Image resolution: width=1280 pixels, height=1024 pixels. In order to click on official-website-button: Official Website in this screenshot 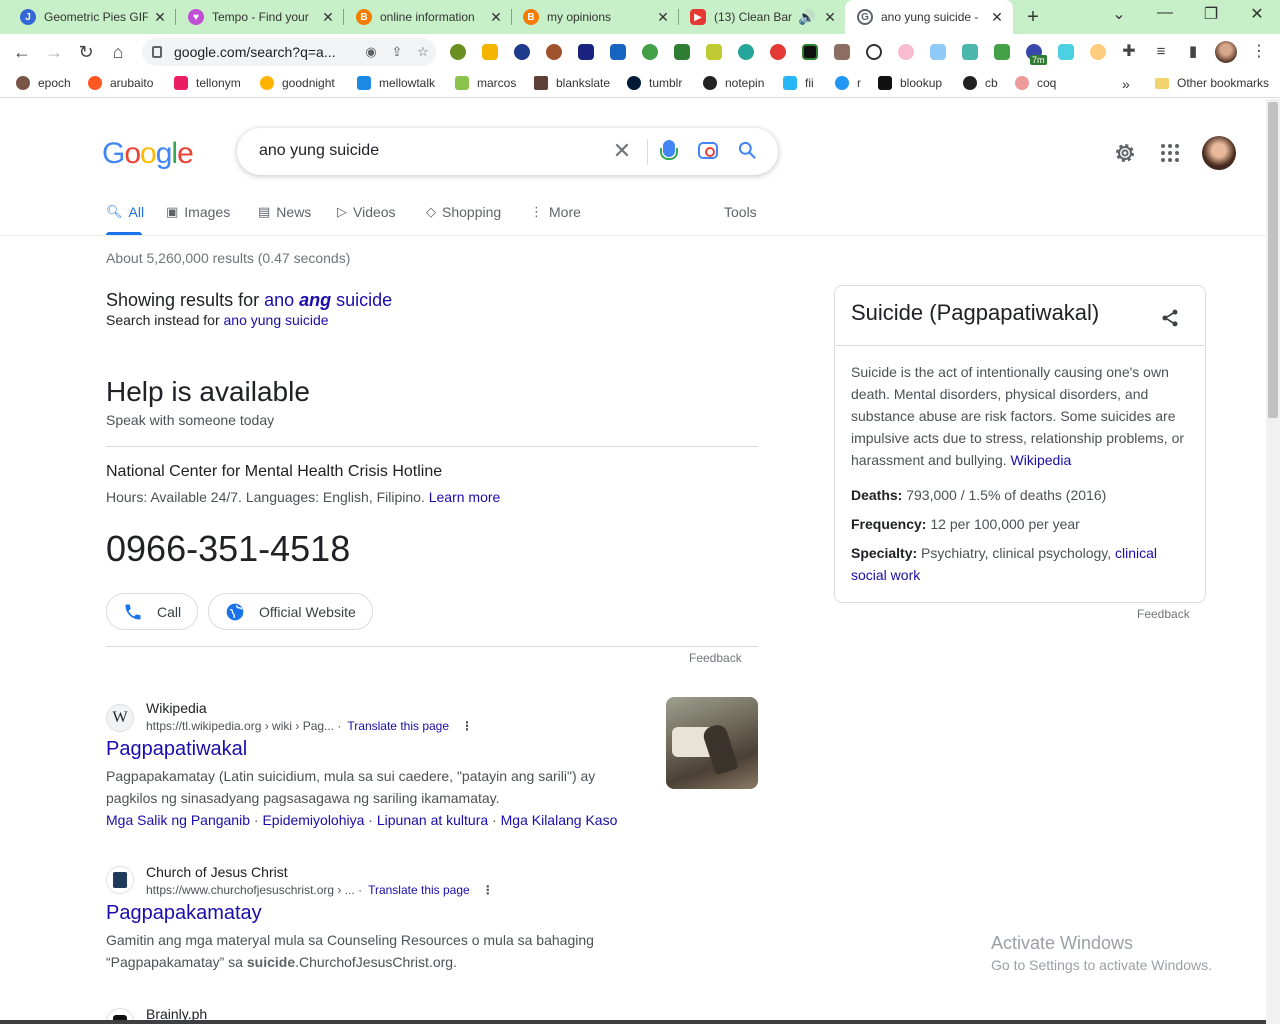, I will do `click(290, 611)`.